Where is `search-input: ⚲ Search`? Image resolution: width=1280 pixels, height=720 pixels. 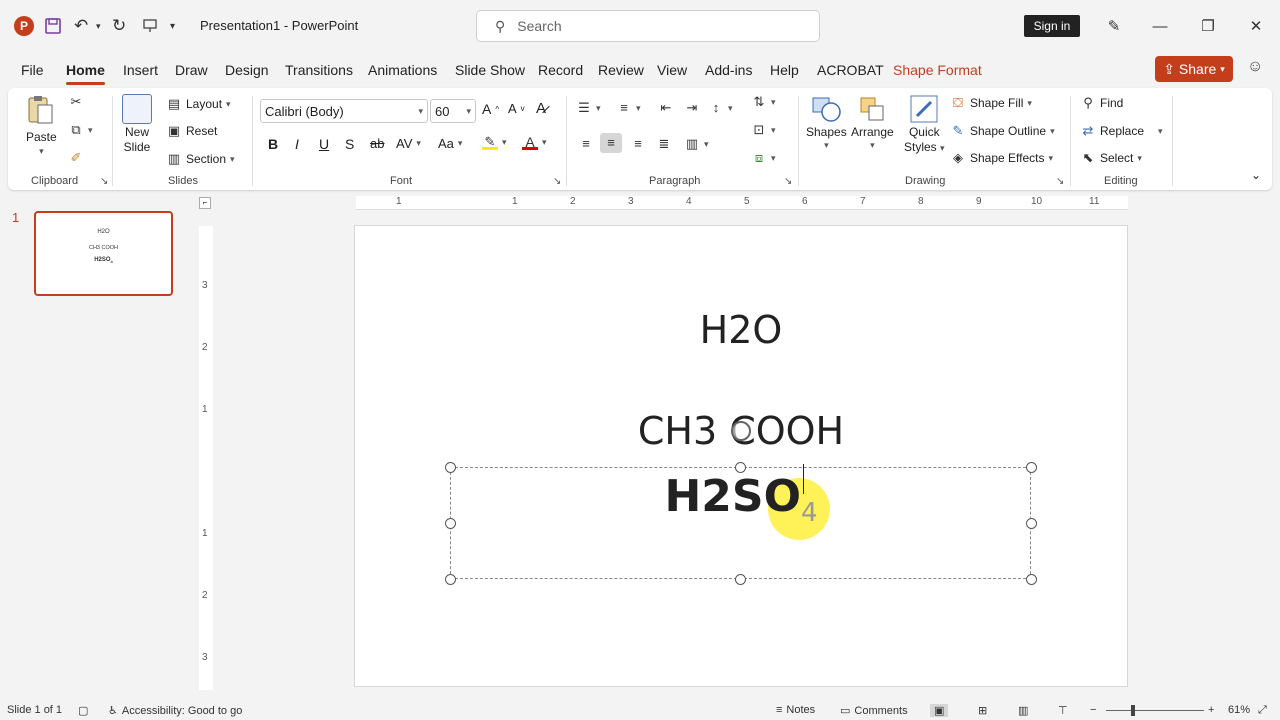 search-input: ⚲ Search is located at coordinates (648, 26).